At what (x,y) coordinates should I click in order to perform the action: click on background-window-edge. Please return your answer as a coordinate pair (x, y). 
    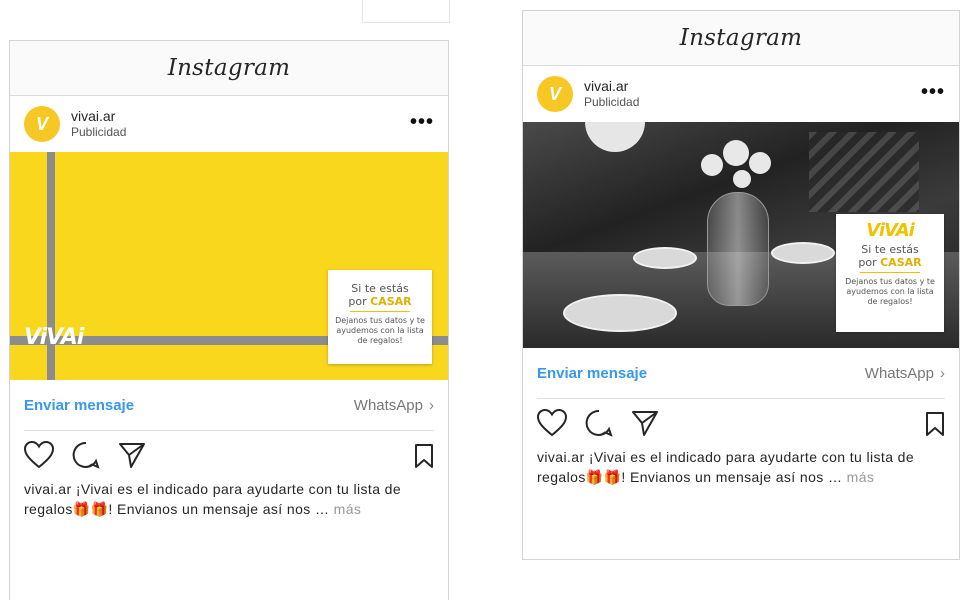
    Looking at the image, I should click on (406, 11).